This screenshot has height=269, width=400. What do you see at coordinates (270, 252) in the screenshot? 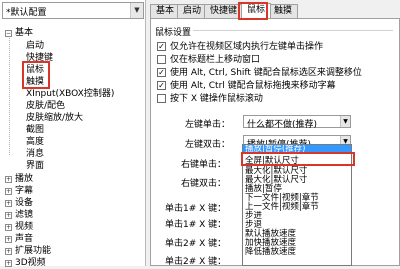
I see `dropdown-option: 降低播放速度` at bounding box center [270, 252].